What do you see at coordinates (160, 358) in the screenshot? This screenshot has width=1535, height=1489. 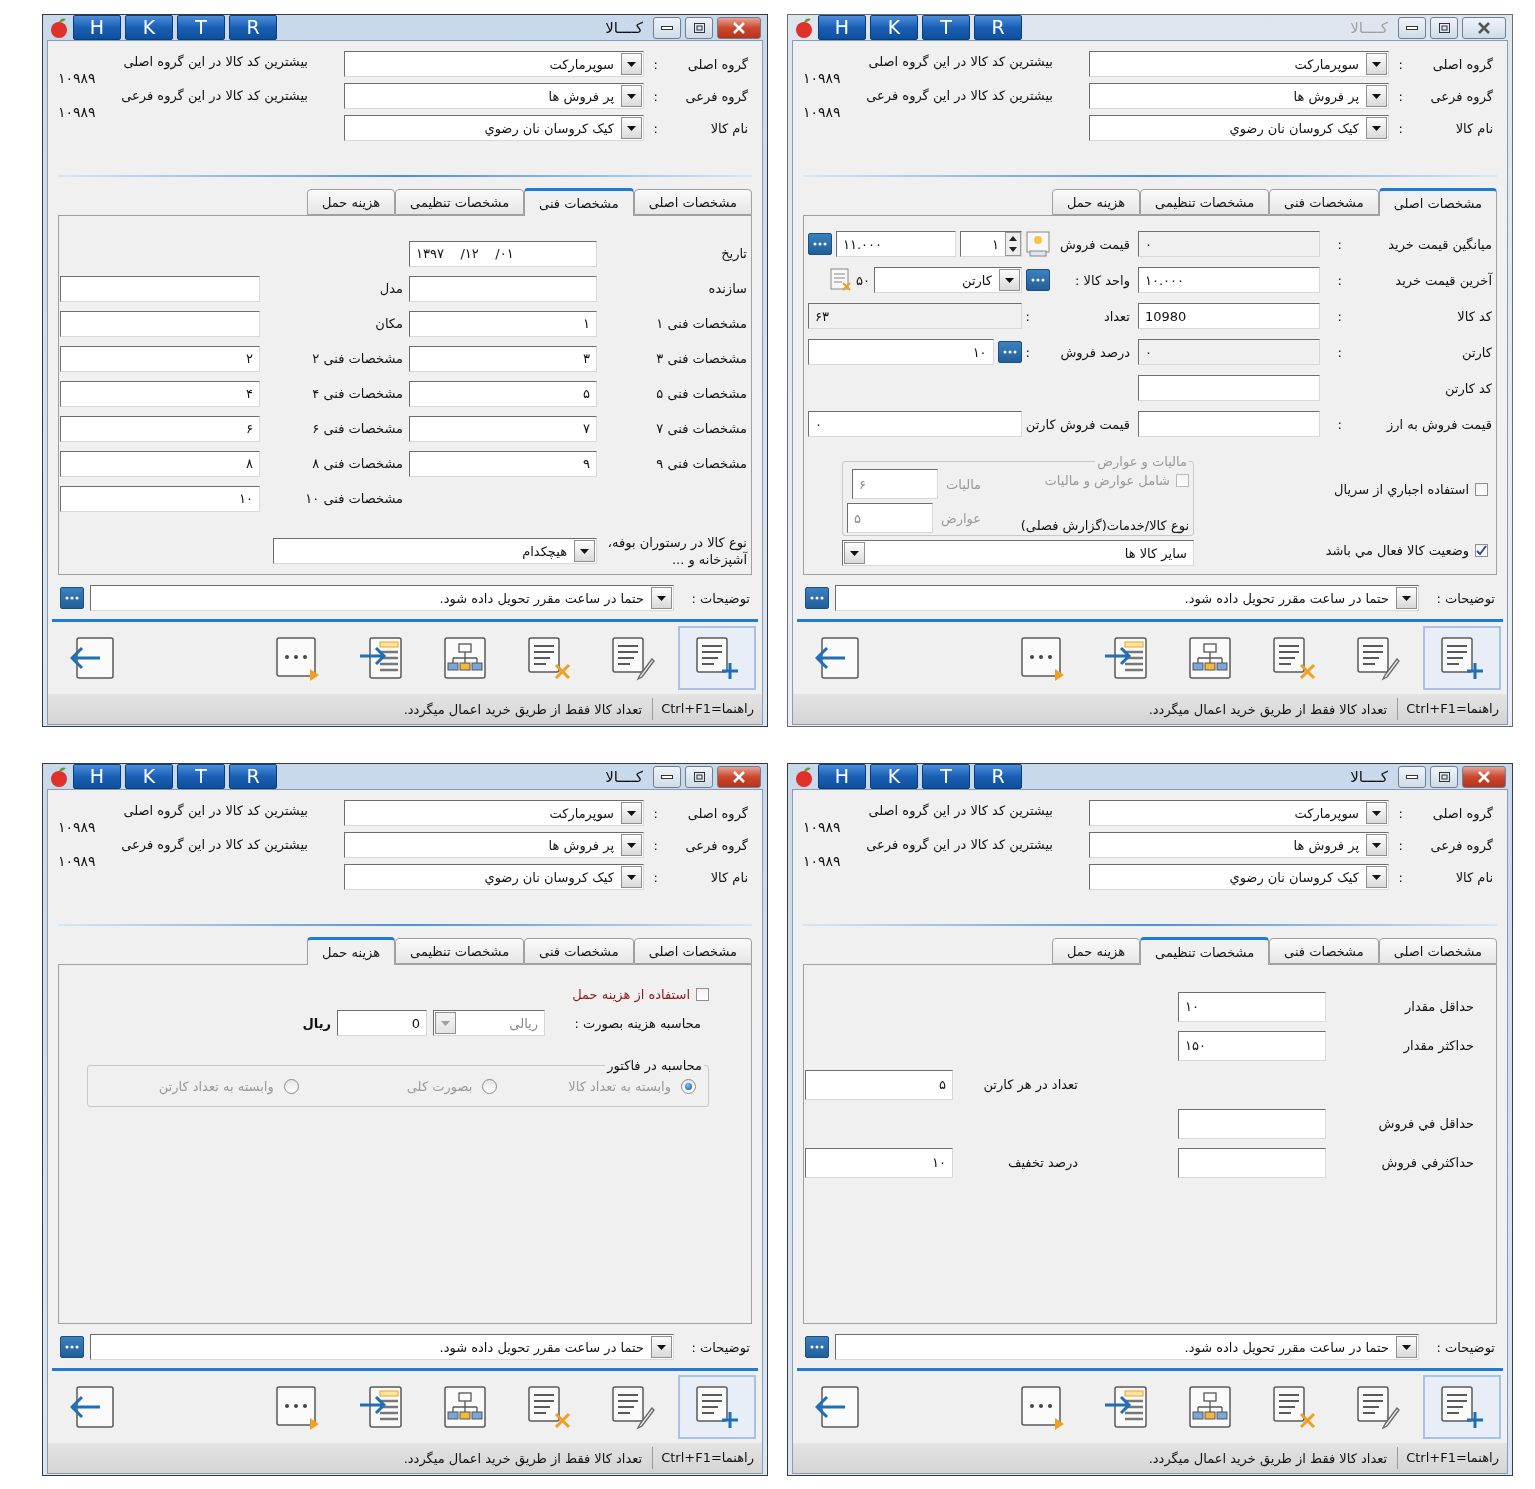 I see `text-field: ۲` at bounding box center [160, 358].